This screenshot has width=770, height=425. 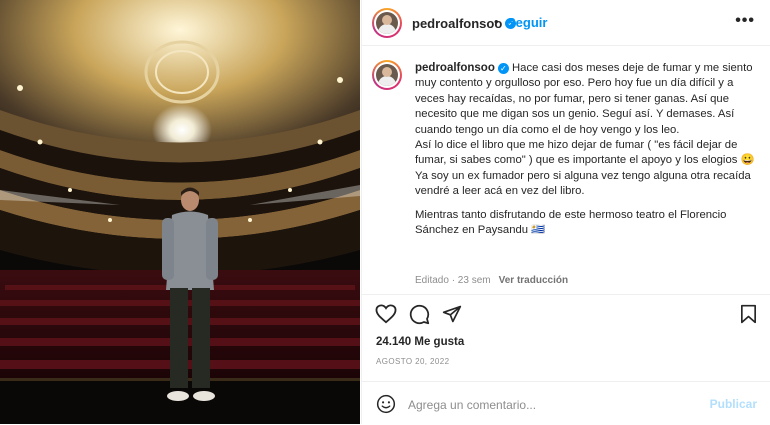 What do you see at coordinates (452, 314) in the screenshot?
I see `share-icon` at bounding box center [452, 314].